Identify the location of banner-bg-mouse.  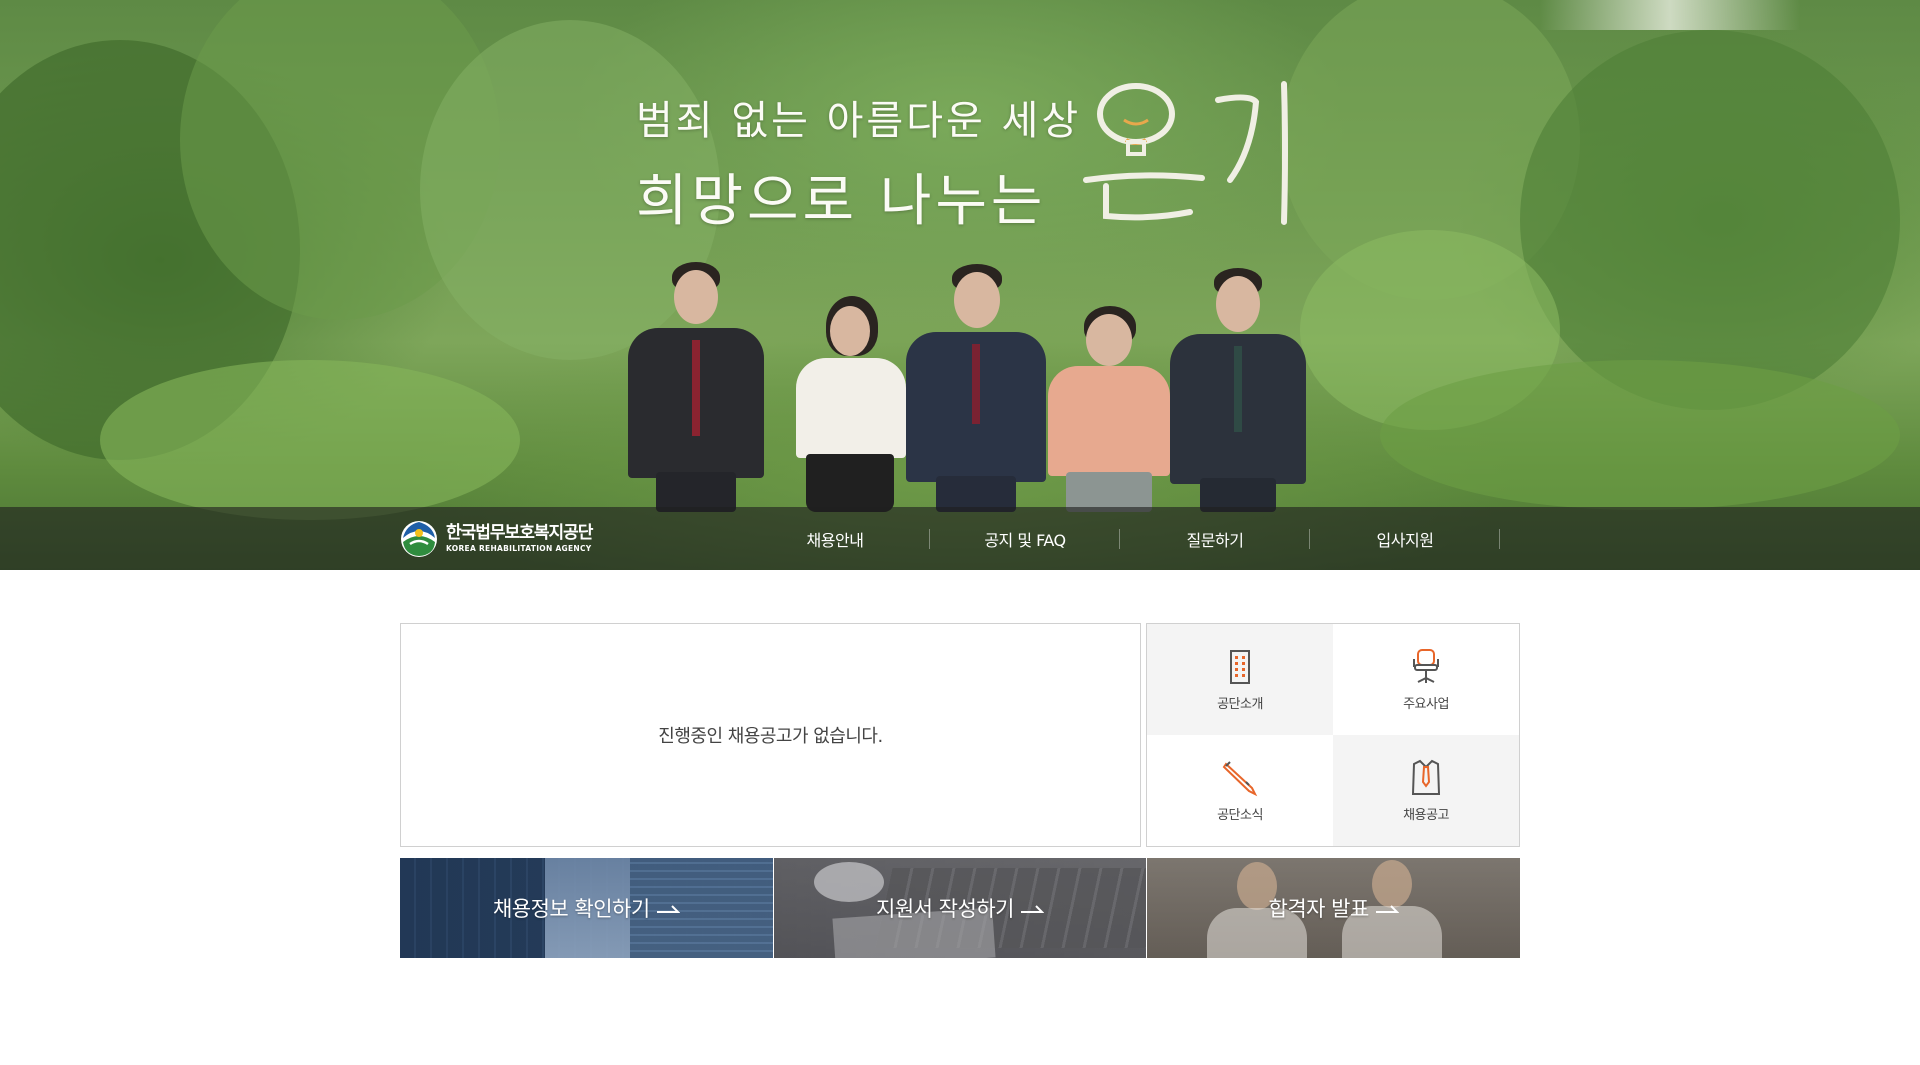
(848, 882).